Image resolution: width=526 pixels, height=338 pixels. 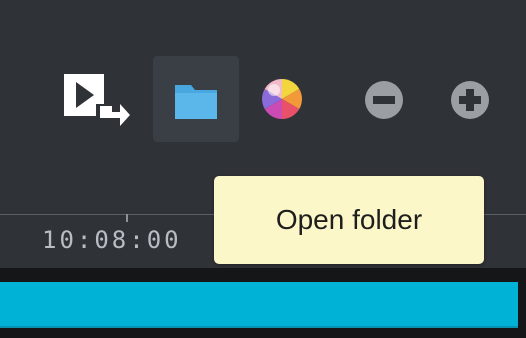 I want to click on timeline-clip, so click(x=259, y=305).